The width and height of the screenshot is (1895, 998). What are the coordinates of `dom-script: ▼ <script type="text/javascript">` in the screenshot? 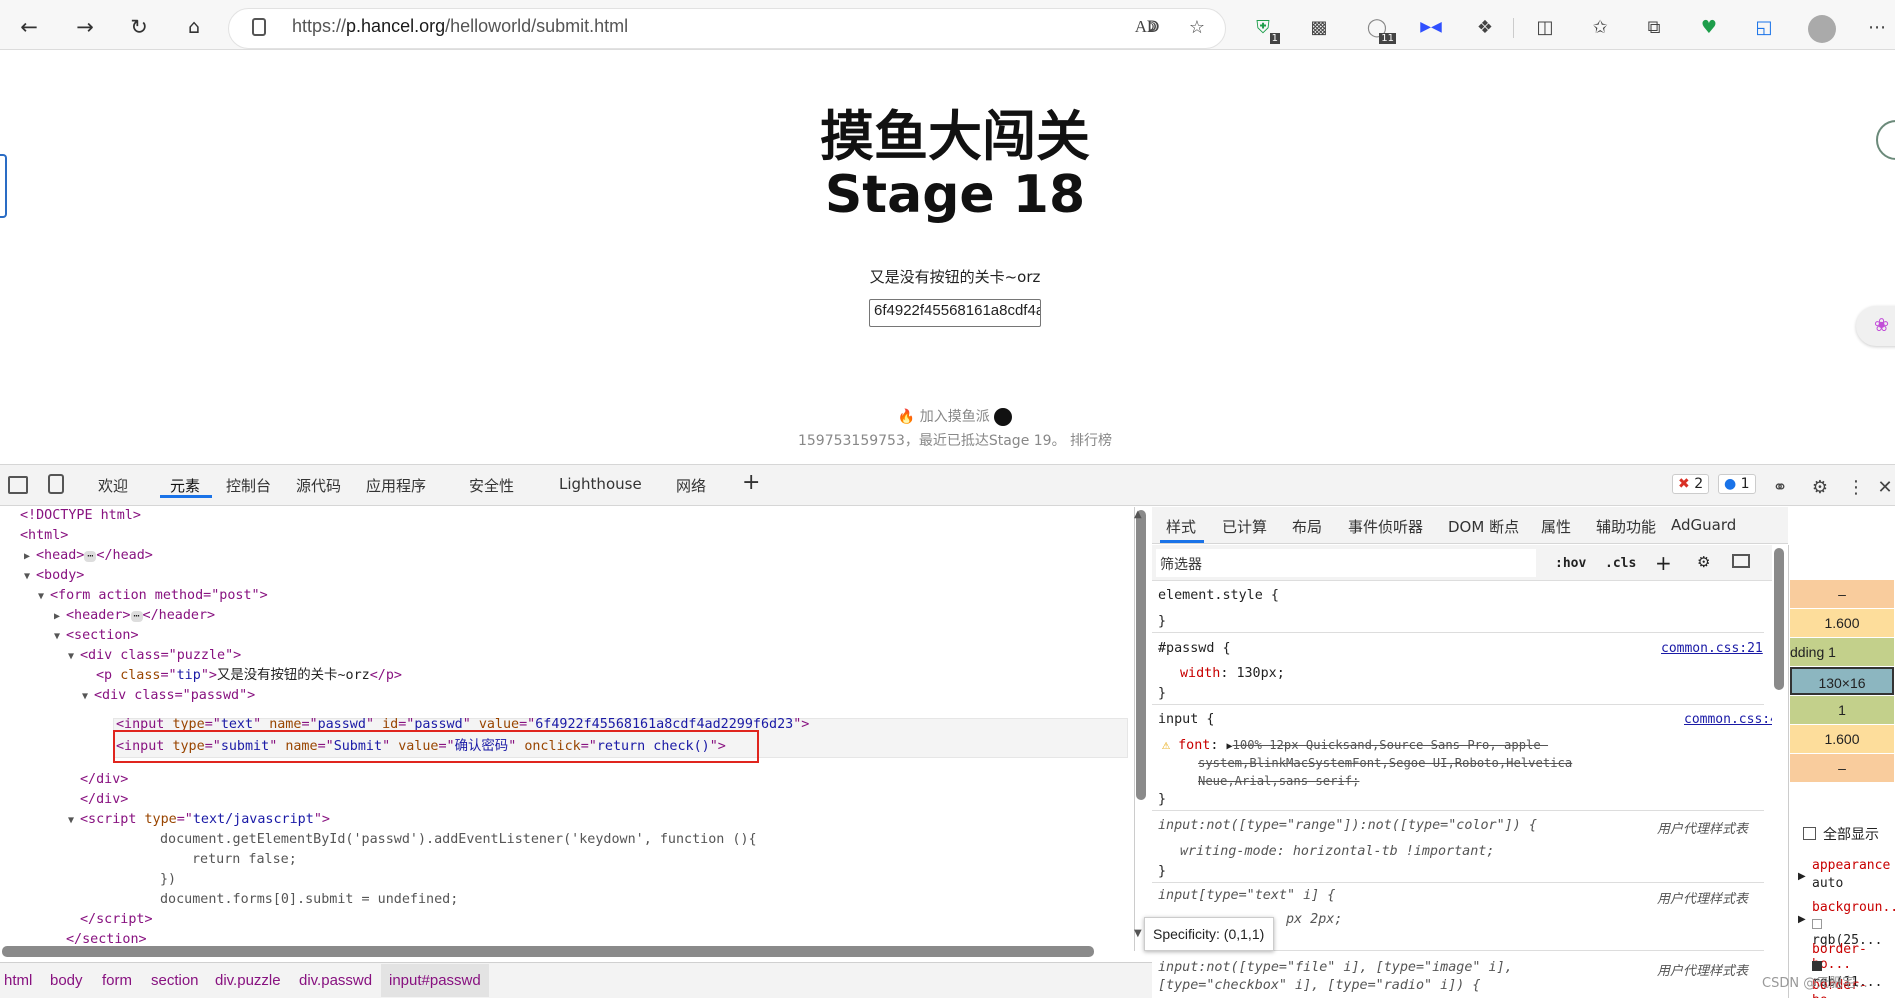 It's located at (199, 820).